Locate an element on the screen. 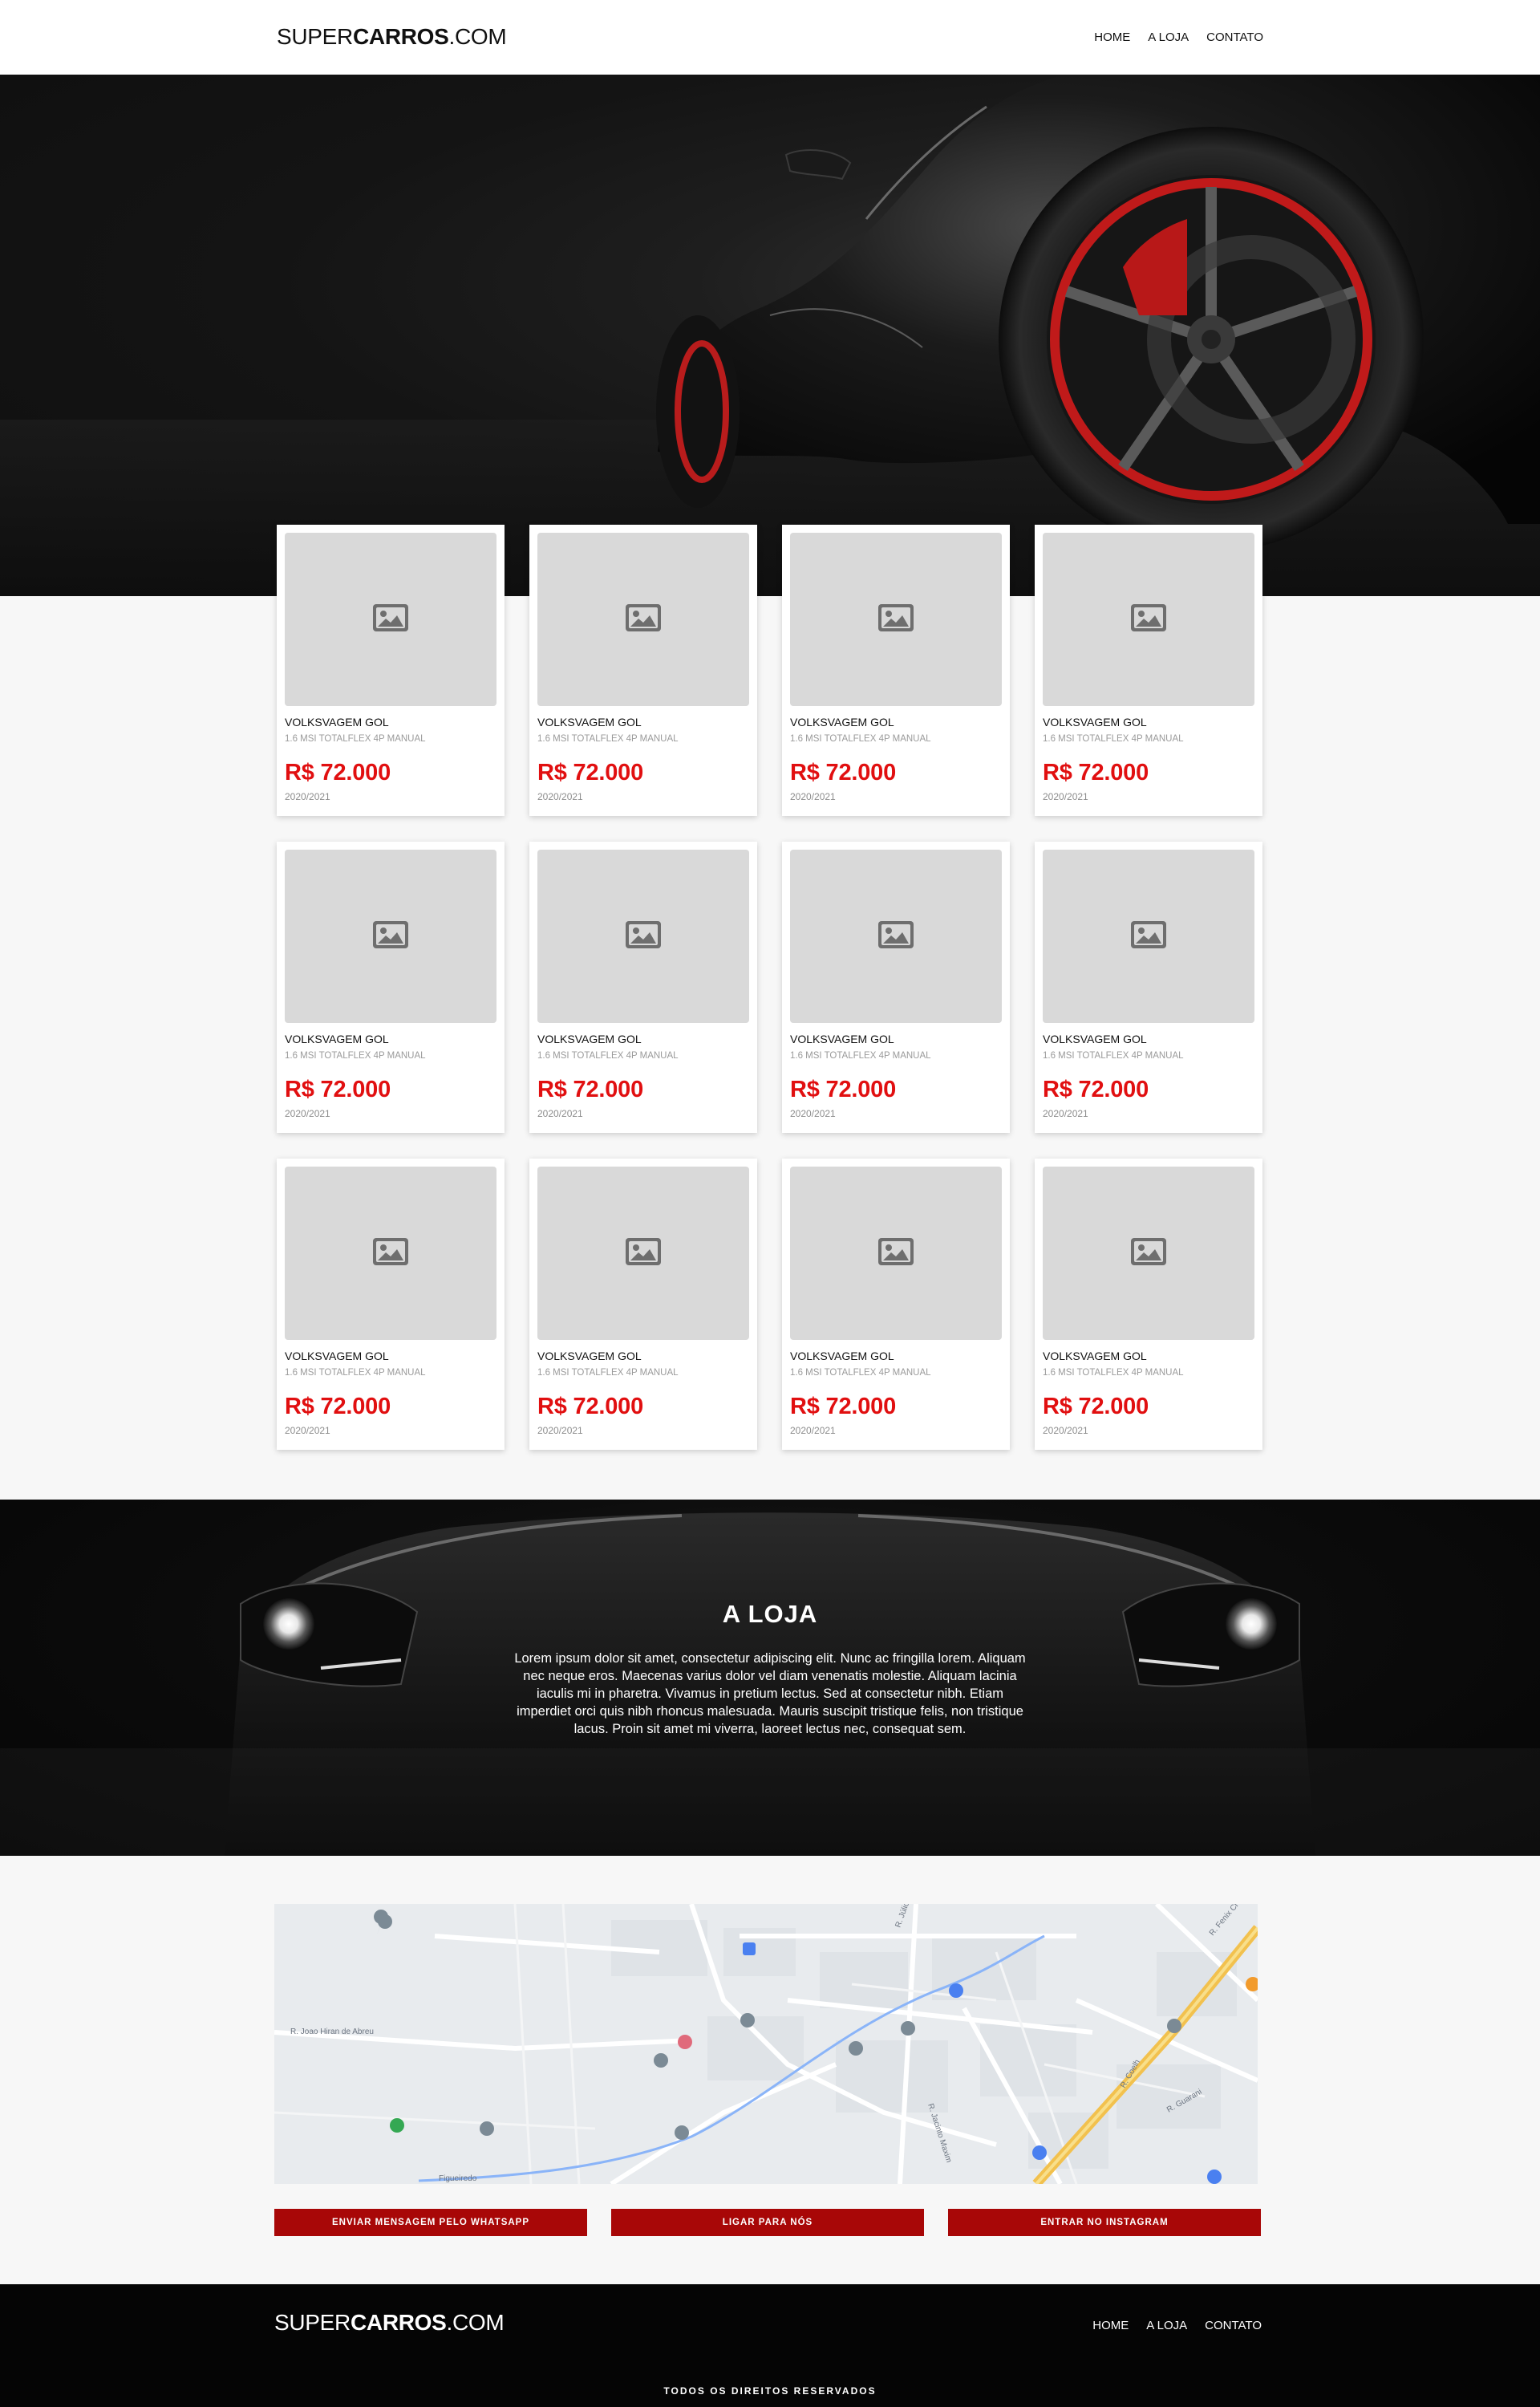 This screenshot has height=2407, width=1540. map-street-label: R. Joao Hiran de Abreu is located at coordinates (332, 2031).